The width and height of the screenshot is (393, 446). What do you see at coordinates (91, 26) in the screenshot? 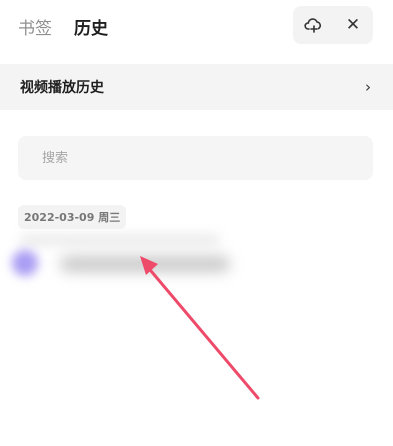
I see `tab-history: 历史` at bounding box center [91, 26].